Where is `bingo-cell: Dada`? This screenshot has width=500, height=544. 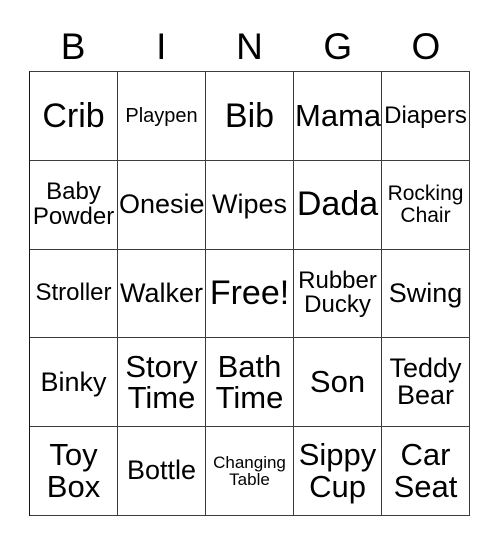 bingo-cell: Dada is located at coordinates (338, 205).